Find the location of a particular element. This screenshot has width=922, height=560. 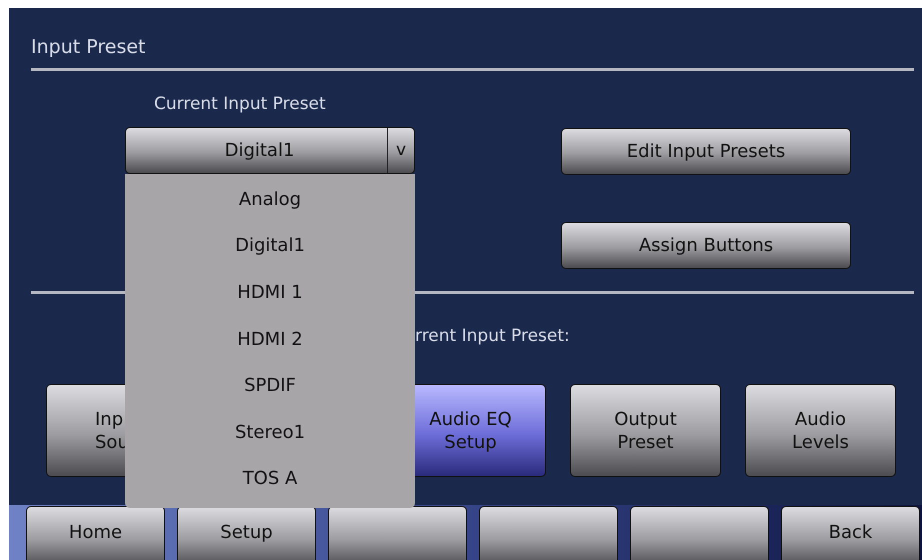

dropdown-option: Analog is located at coordinates (270, 199).